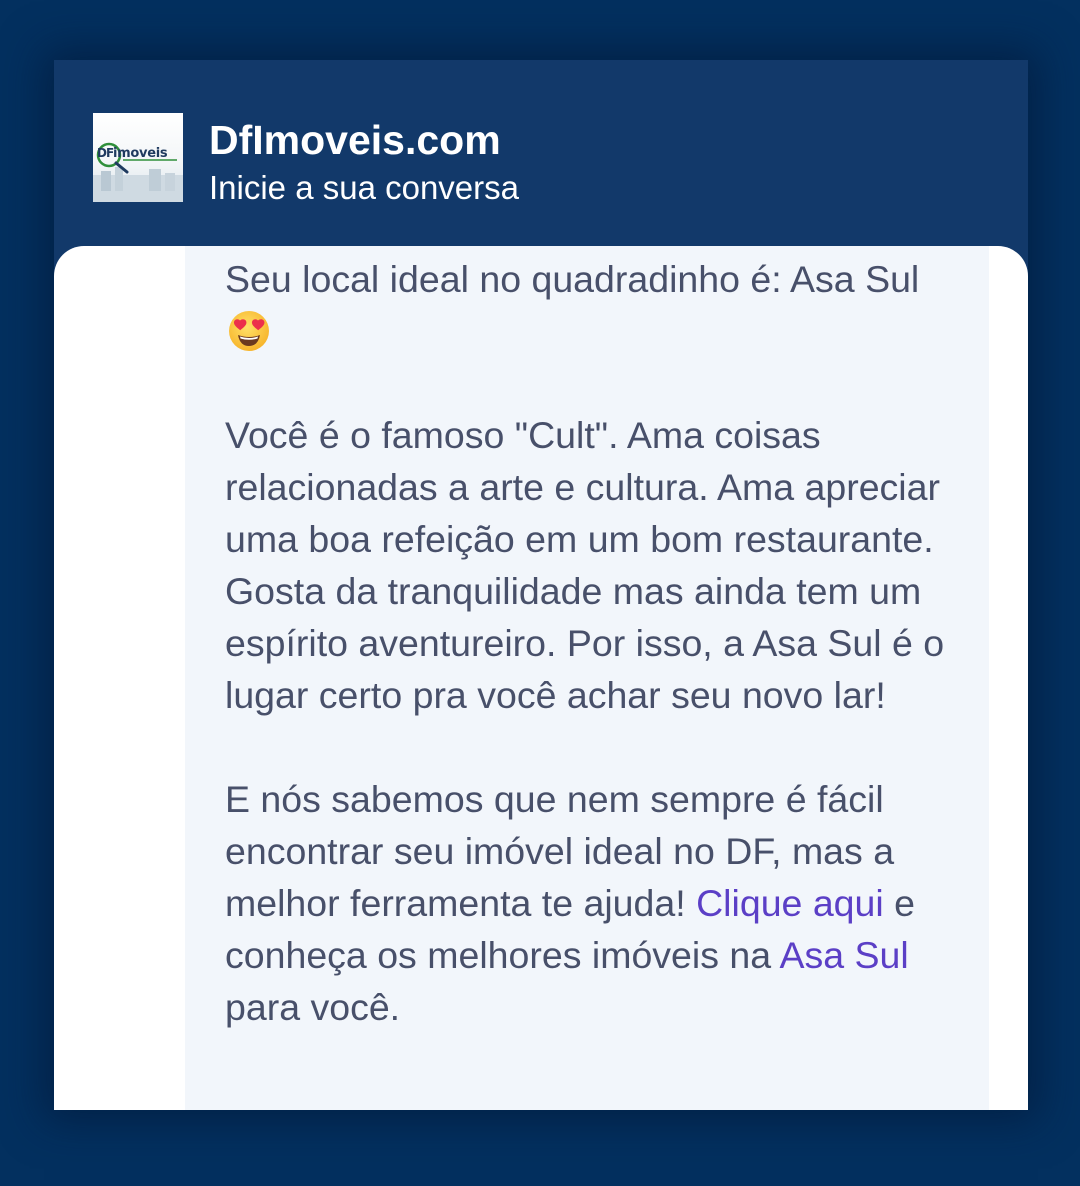  I want to click on cta-text-after: para você., so click(313, 1007).